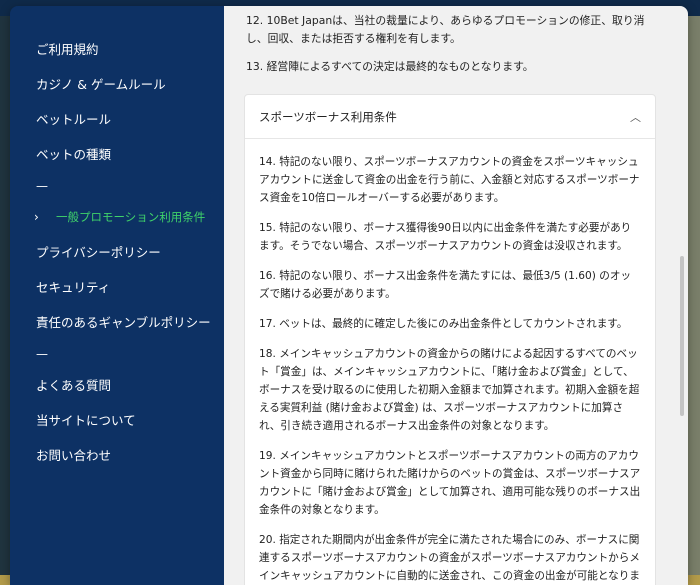 Image resolution: width=700 pixels, height=585 pixels. I want to click on sidebar-item-faq: よくある質問, so click(117, 385).